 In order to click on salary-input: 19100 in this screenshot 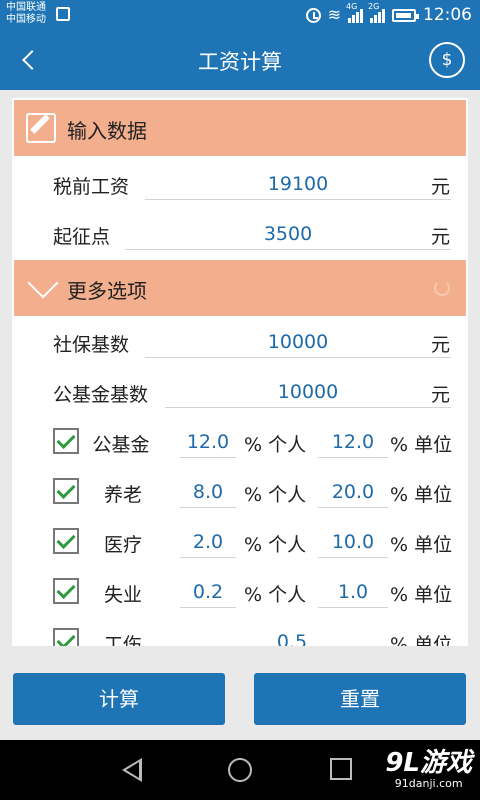, I will do `click(298, 184)`.